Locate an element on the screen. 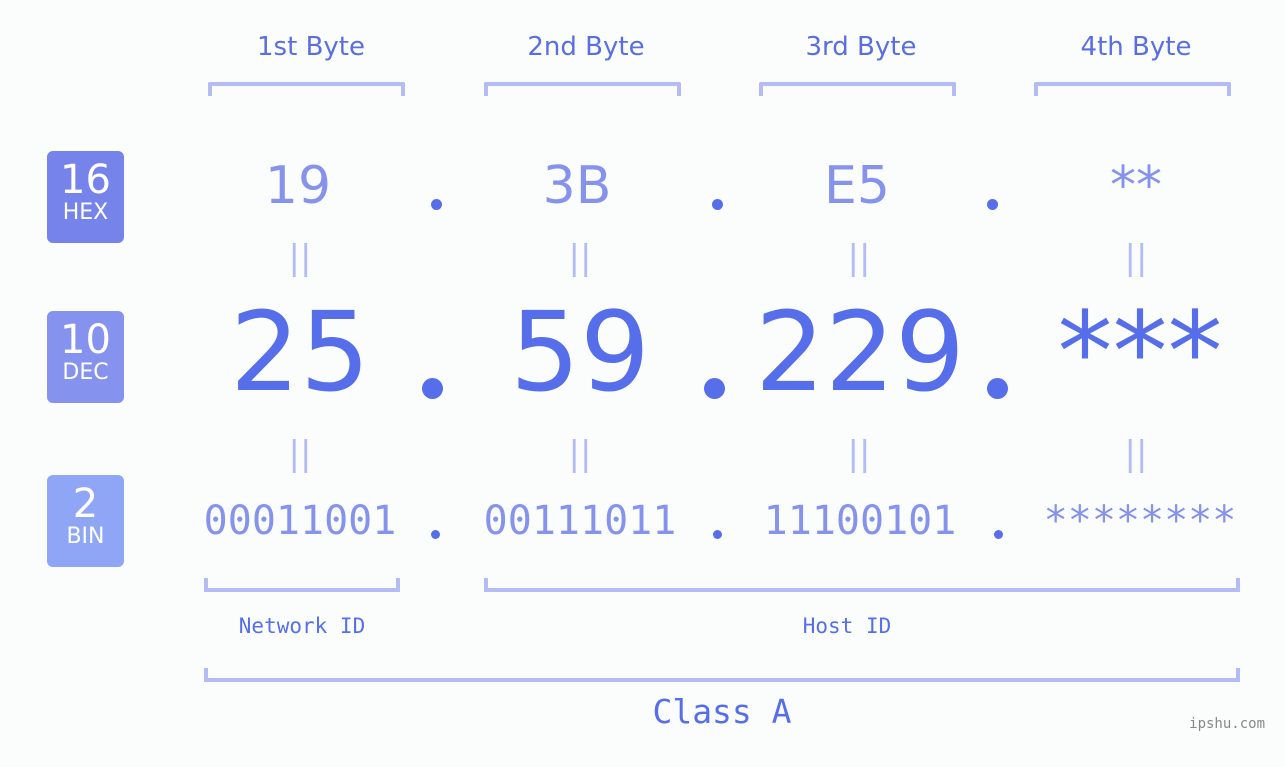 This screenshot has height=767, width=1285. bin-value-1: 00011001 is located at coordinates (300, 521).